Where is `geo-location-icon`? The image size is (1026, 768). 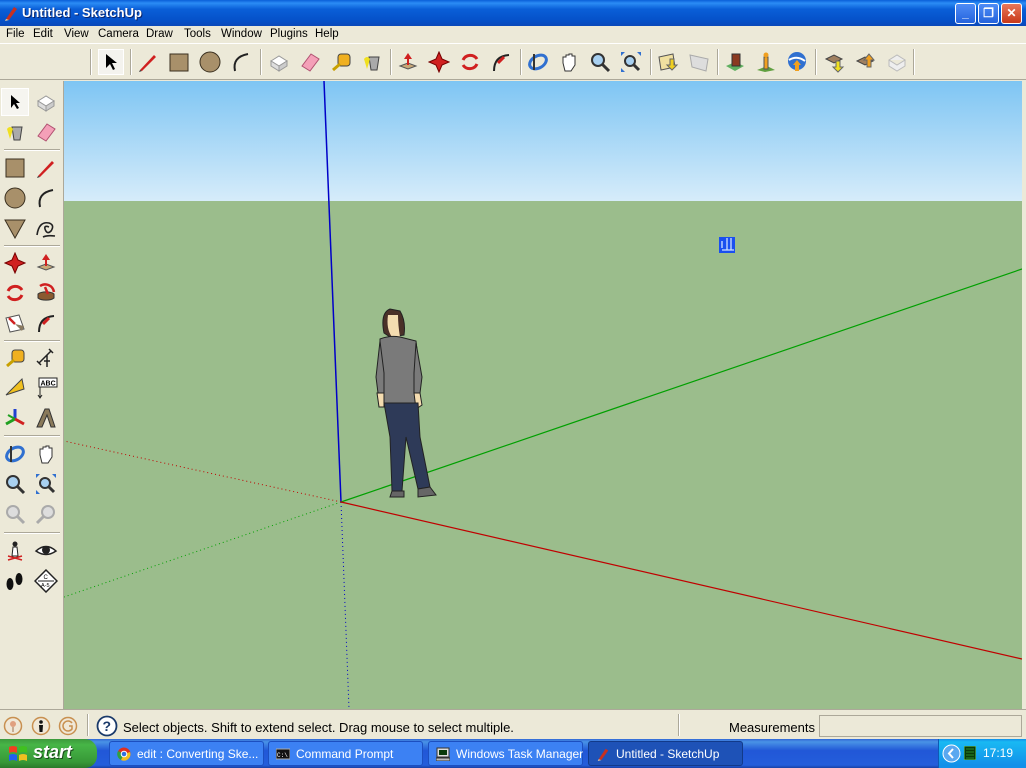
geo-location-icon is located at coordinates (13, 726).